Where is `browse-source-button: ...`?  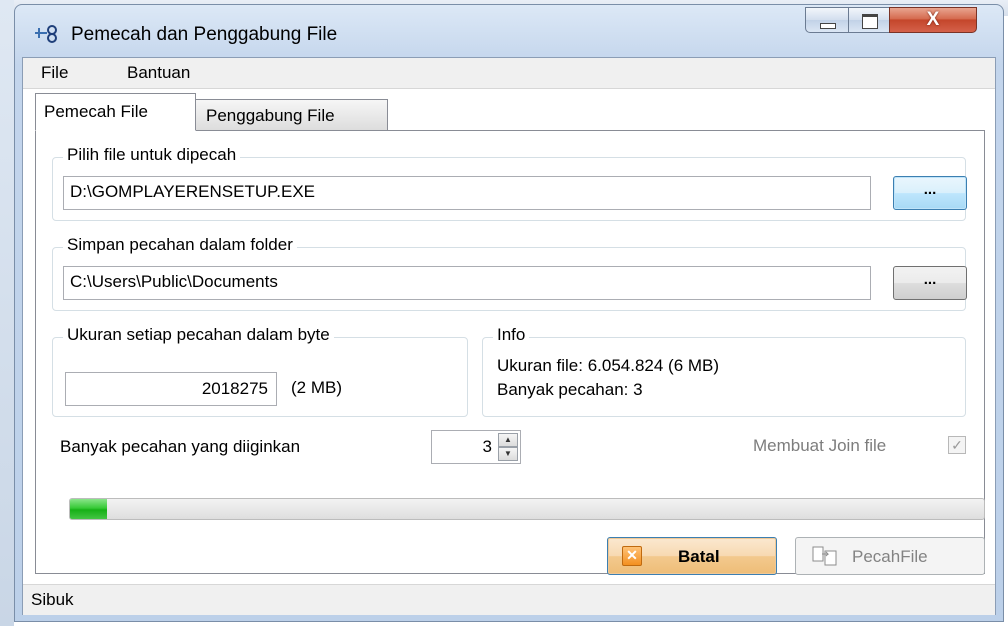
browse-source-button: ... is located at coordinates (930, 193).